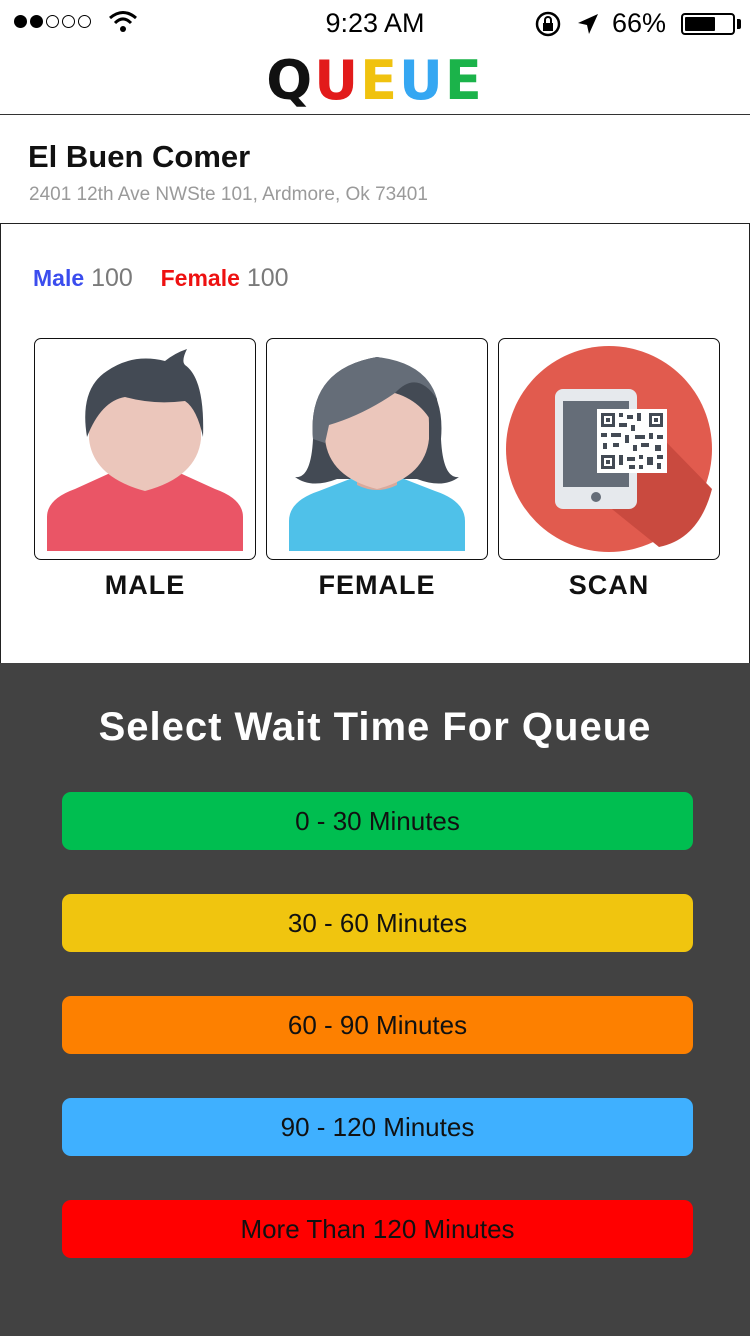 This screenshot has height=1336, width=750. What do you see at coordinates (548, 24) in the screenshot?
I see `rotation-lock-icon` at bounding box center [548, 24].